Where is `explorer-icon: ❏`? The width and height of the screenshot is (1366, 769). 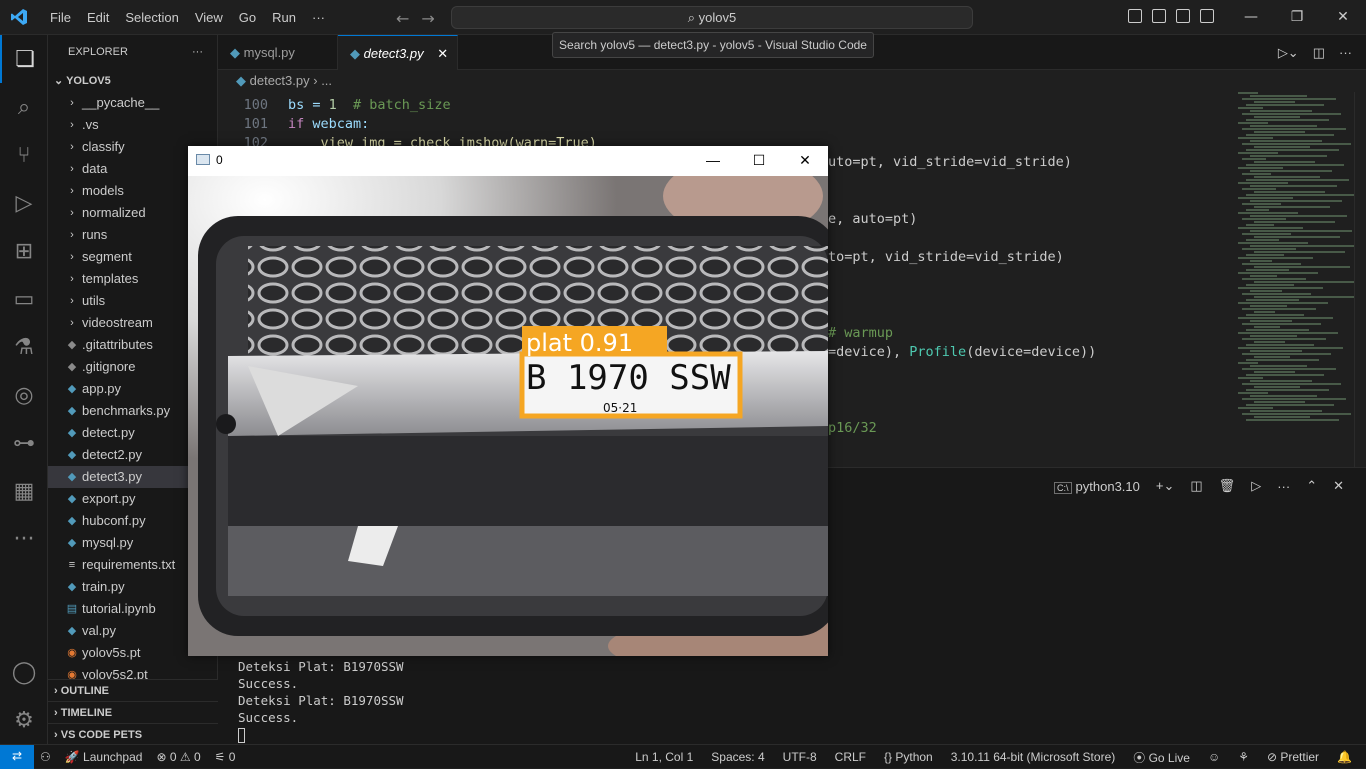 explorer-icon: ❏ is located at coordinates (24, 59).